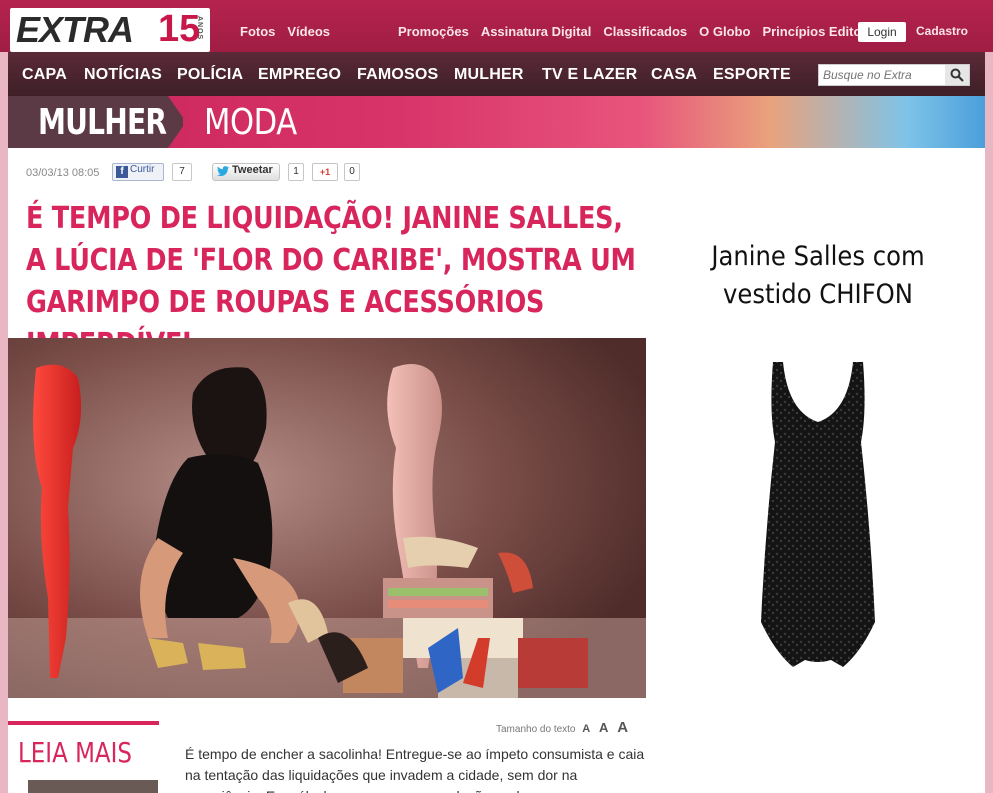 The height and width of the screenshot is (793, 993). What do you see at coordinates (199, 28) in the screenshot?
I see `logo-anniversary-label: ANOS` at bounding box center [199, 28].